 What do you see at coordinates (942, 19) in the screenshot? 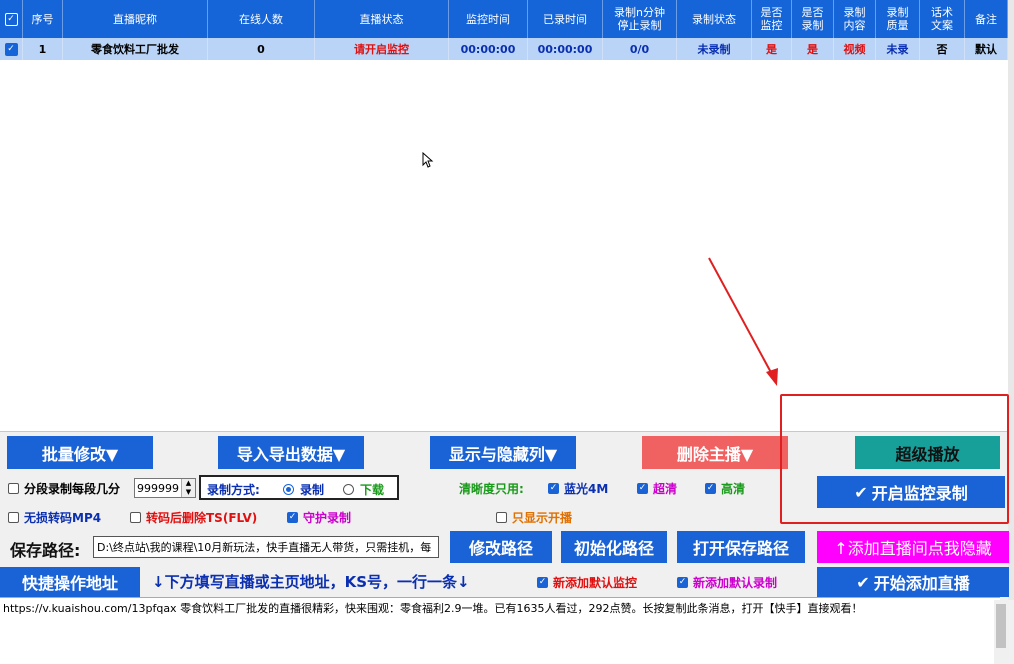
I see `col-header-script: 话术 文案` at bounding box center [942, 19].